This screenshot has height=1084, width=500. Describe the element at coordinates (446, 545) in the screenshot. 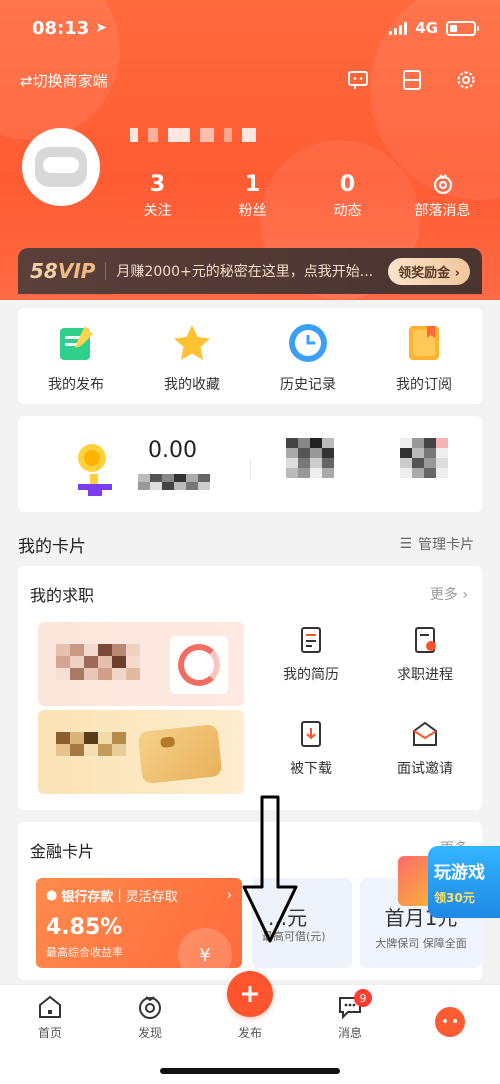

I see `manage-cards-label: 管理卡片` at that location.